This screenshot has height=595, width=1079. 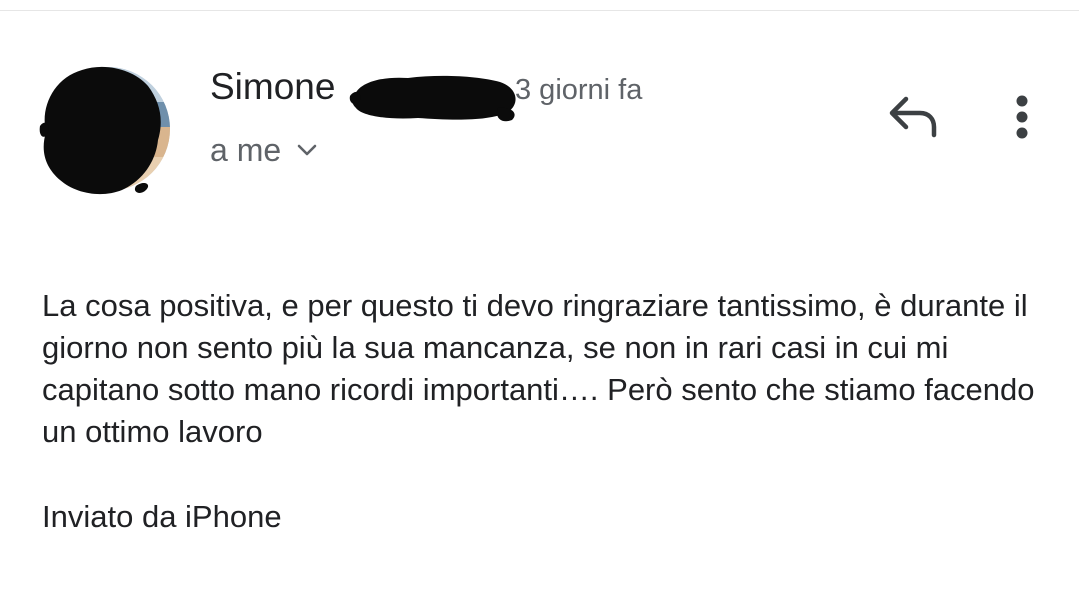 What do you see at coordinates (246, 150) in the screenshot?
I see `recipient-label: a me` at bounding box center [246, 150].